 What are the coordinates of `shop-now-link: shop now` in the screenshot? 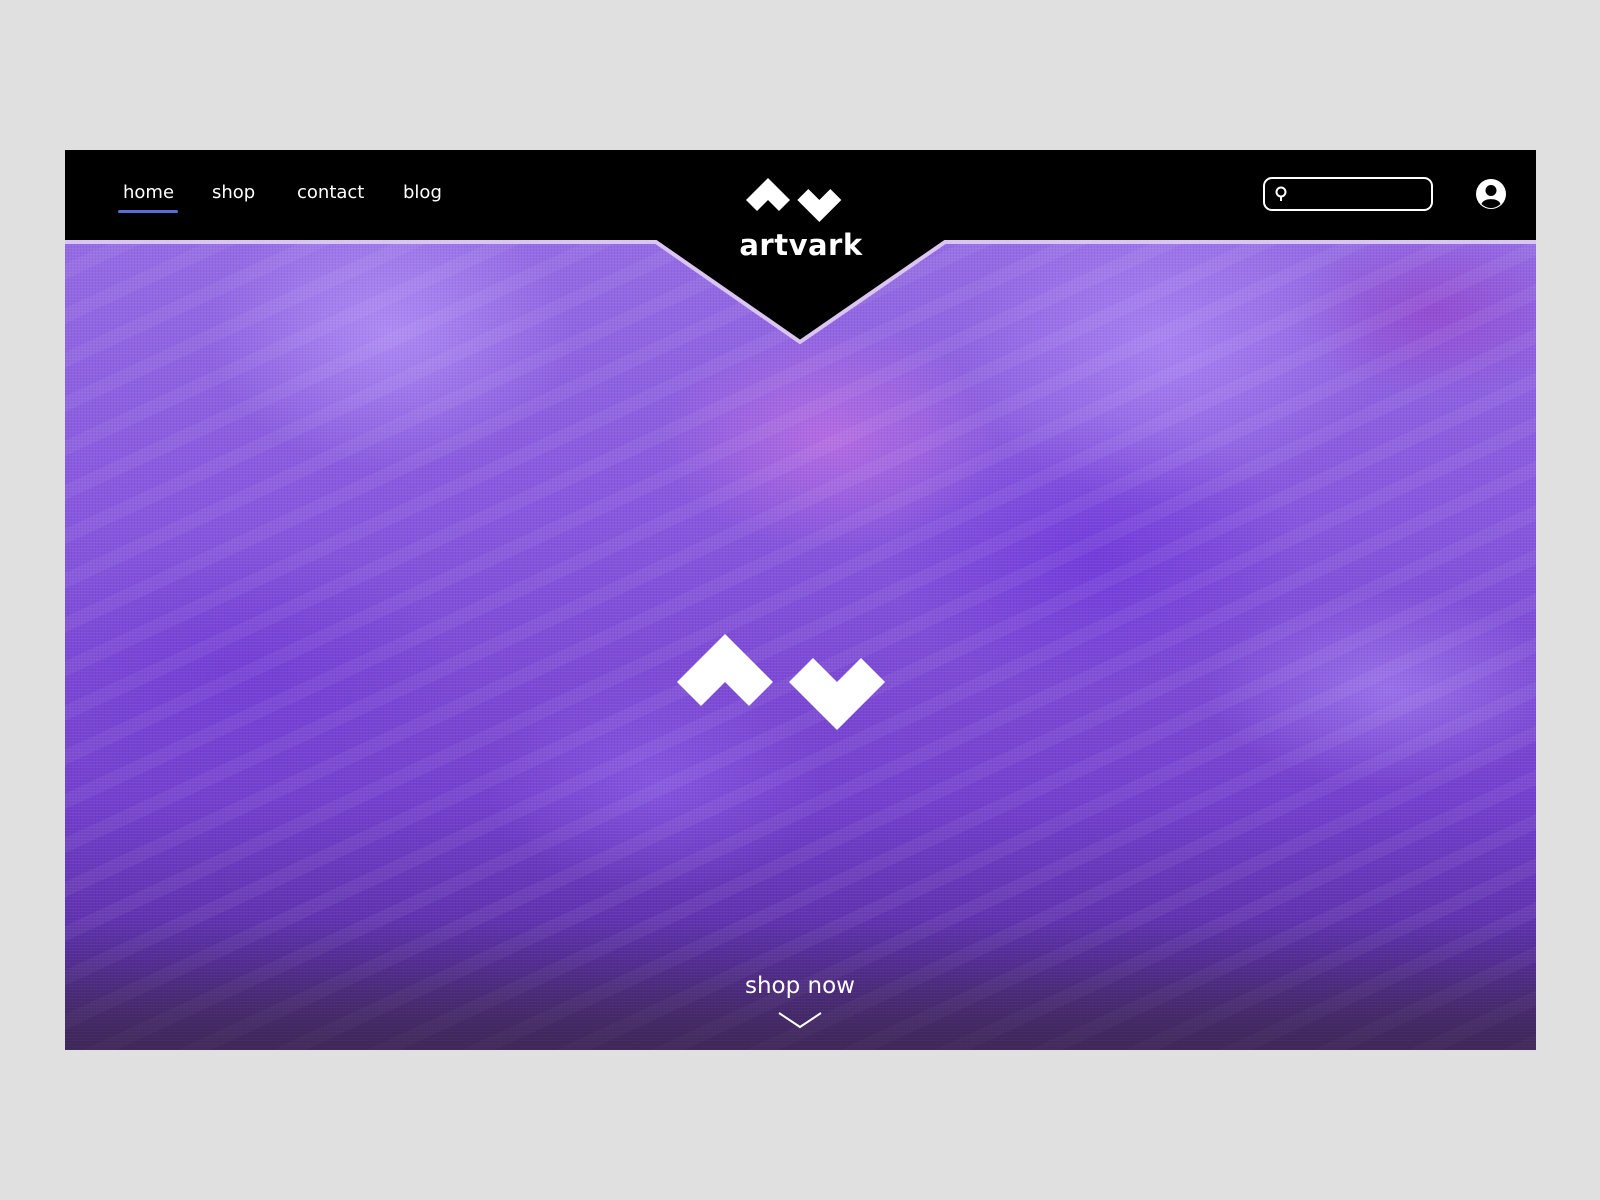 It's located at (800, 986).